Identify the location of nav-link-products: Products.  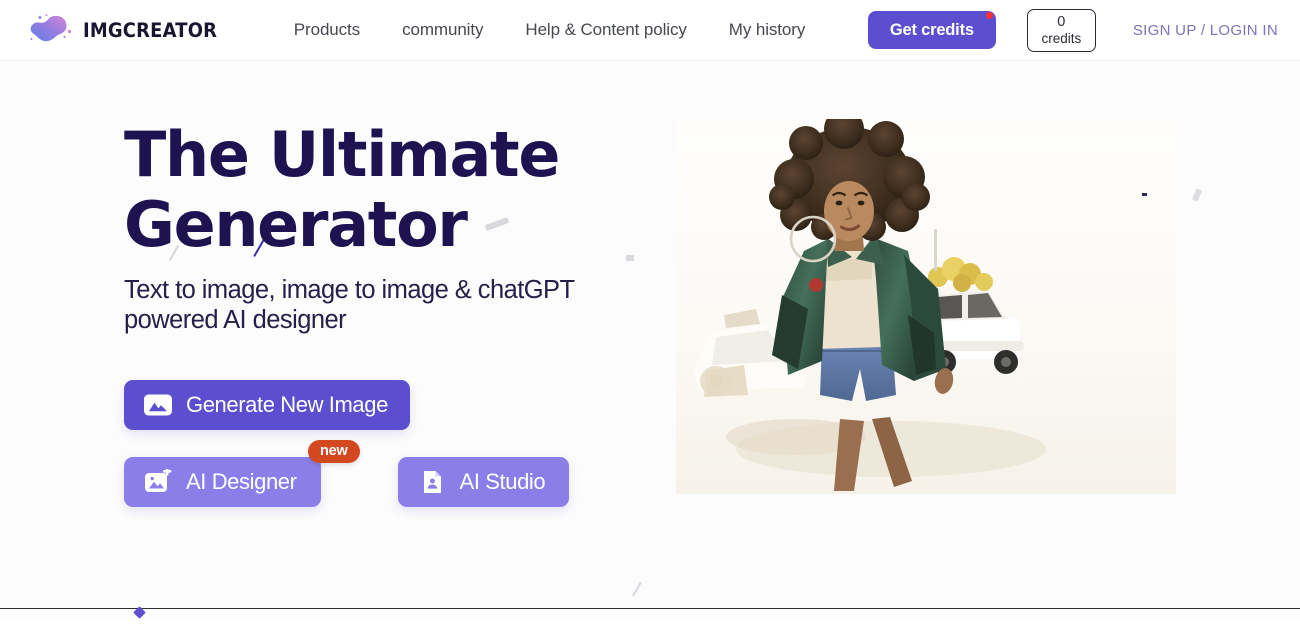
(327, 30).